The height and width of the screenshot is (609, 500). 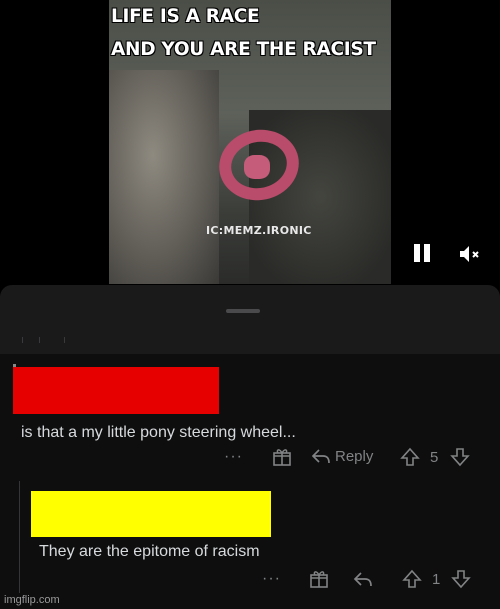 I want to click on speaker-muted-icon, so click(x=470, y=254).